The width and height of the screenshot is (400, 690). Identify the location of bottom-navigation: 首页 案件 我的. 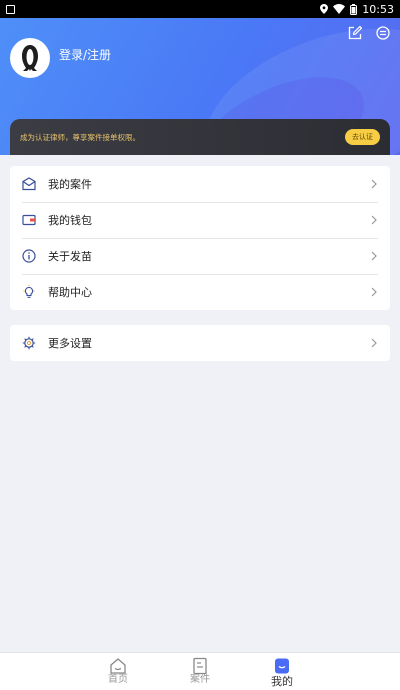
(200, 671).